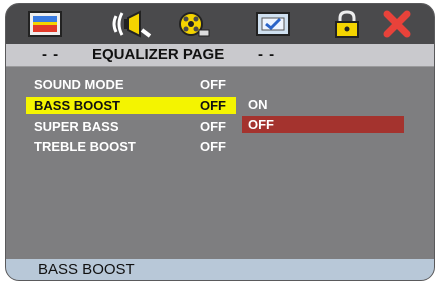 Image resolution: width=435 pixels, height=282 pixels. Describe the element at coordinates (131, 105) in the screenshot. I see `menu-item-bass-boost: BASS BOOST OFF` at that location.